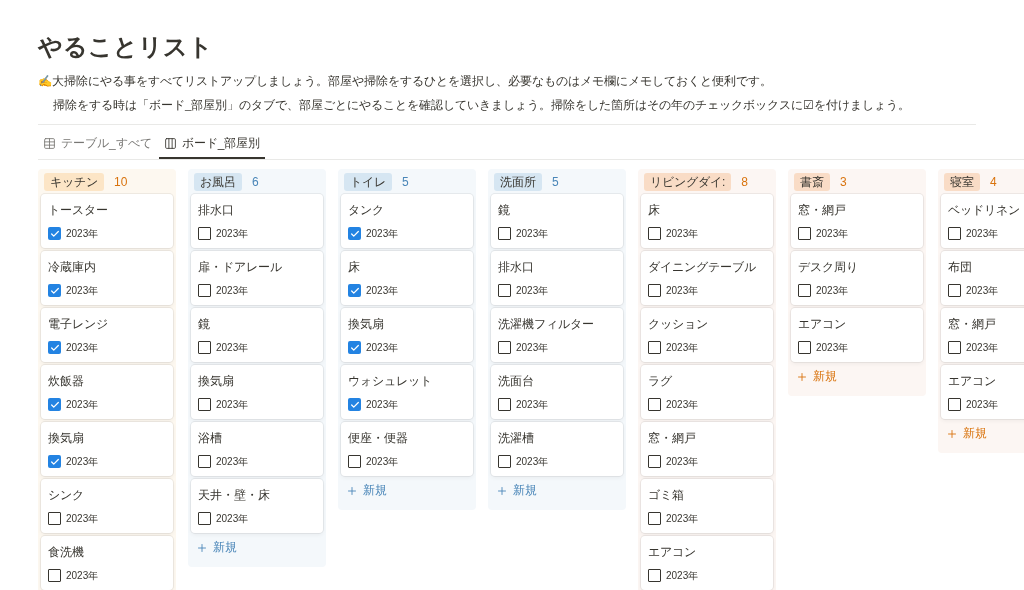  I want to click on card-title: タンク, so click(366, 210).